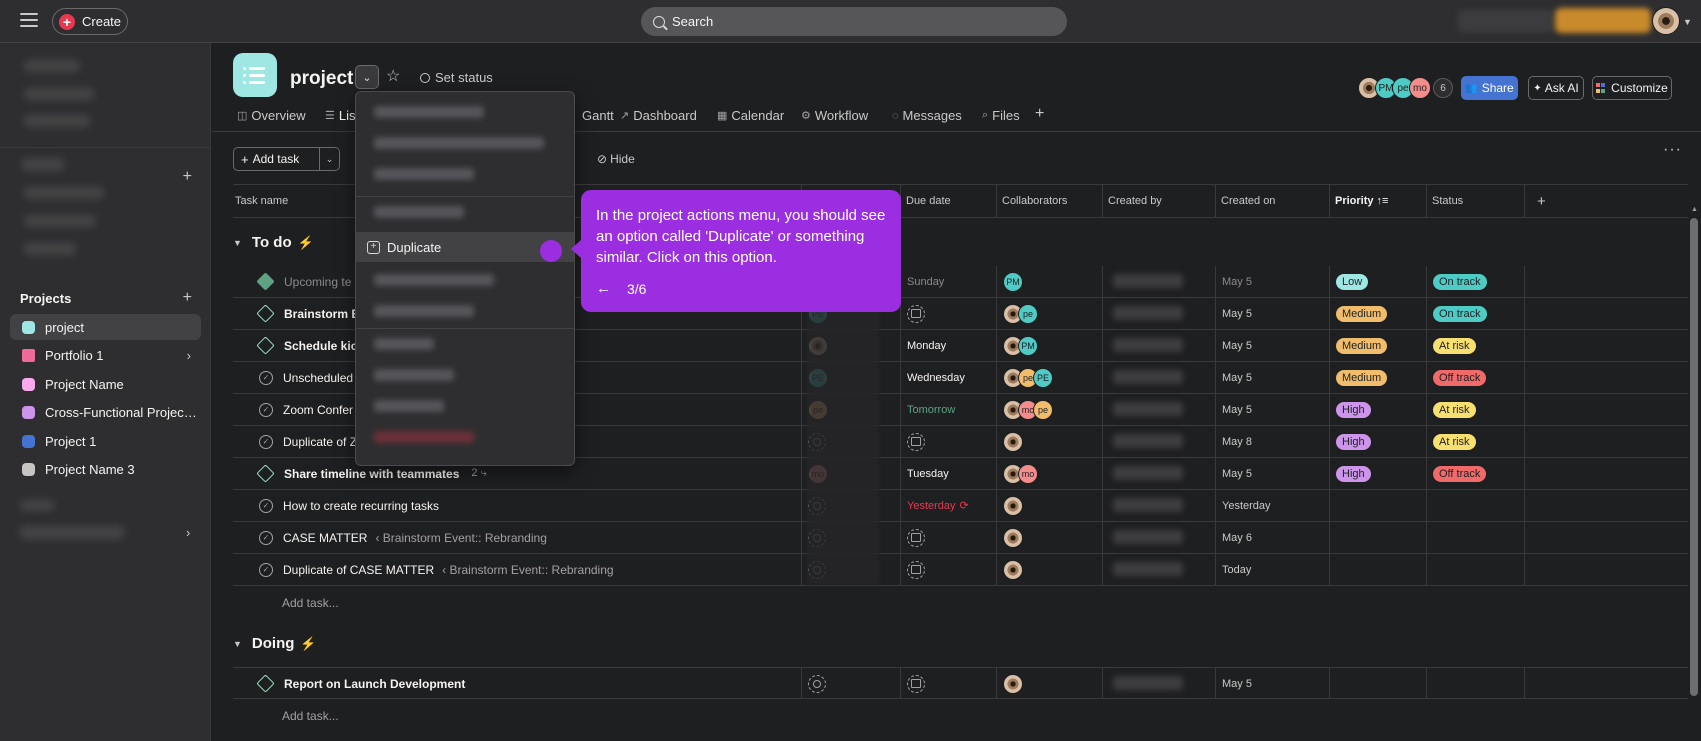 The width and height of the screenshot is (1701, 741). Describe the element at coordinates (1603, 20) in the screenshot. I see `upgrade-button` at that location.